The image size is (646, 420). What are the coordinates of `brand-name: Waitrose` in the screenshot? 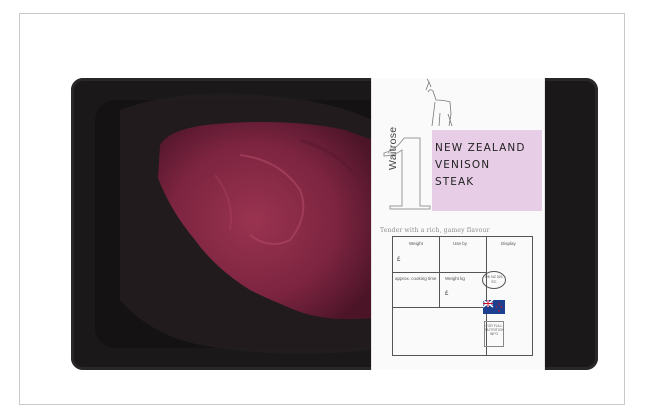 It's located at (393, 148).